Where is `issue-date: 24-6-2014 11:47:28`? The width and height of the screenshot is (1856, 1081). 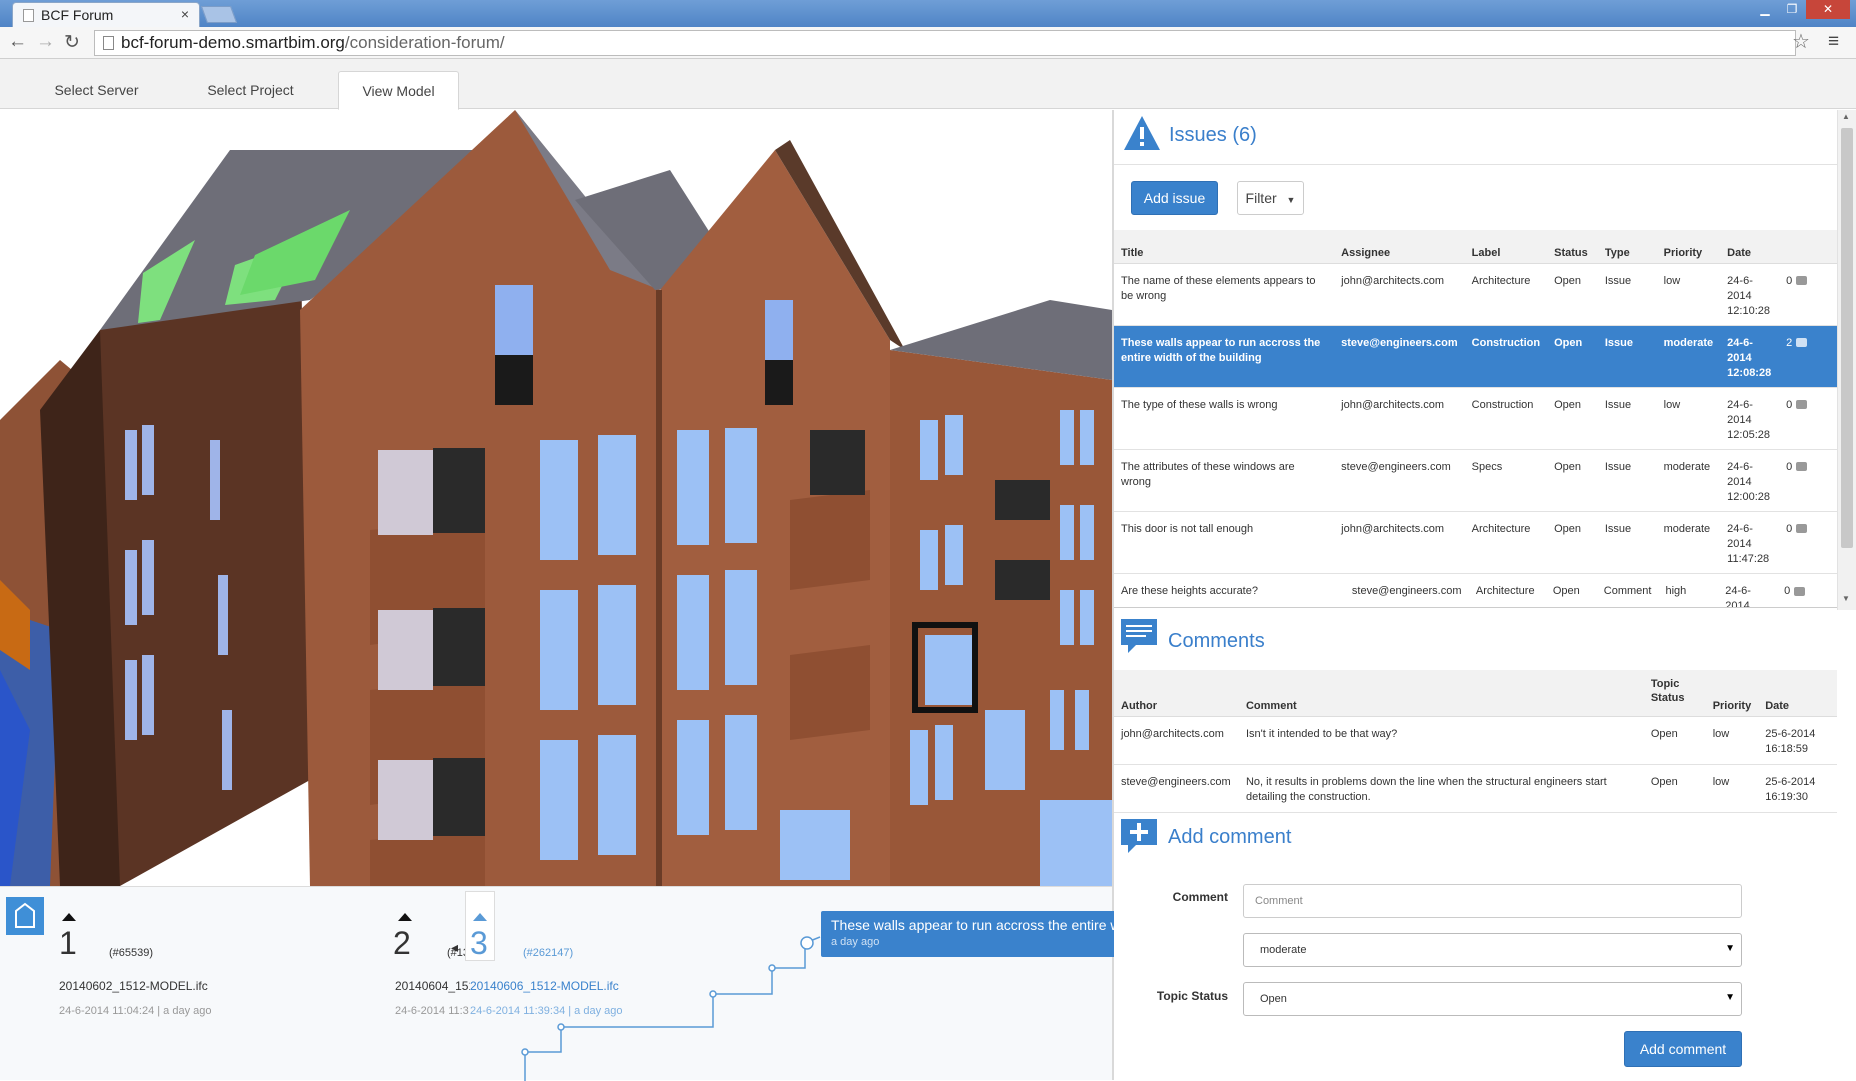 issue-date: 24-6-2014 11:47:28 is located at coordinates (1748, 543).